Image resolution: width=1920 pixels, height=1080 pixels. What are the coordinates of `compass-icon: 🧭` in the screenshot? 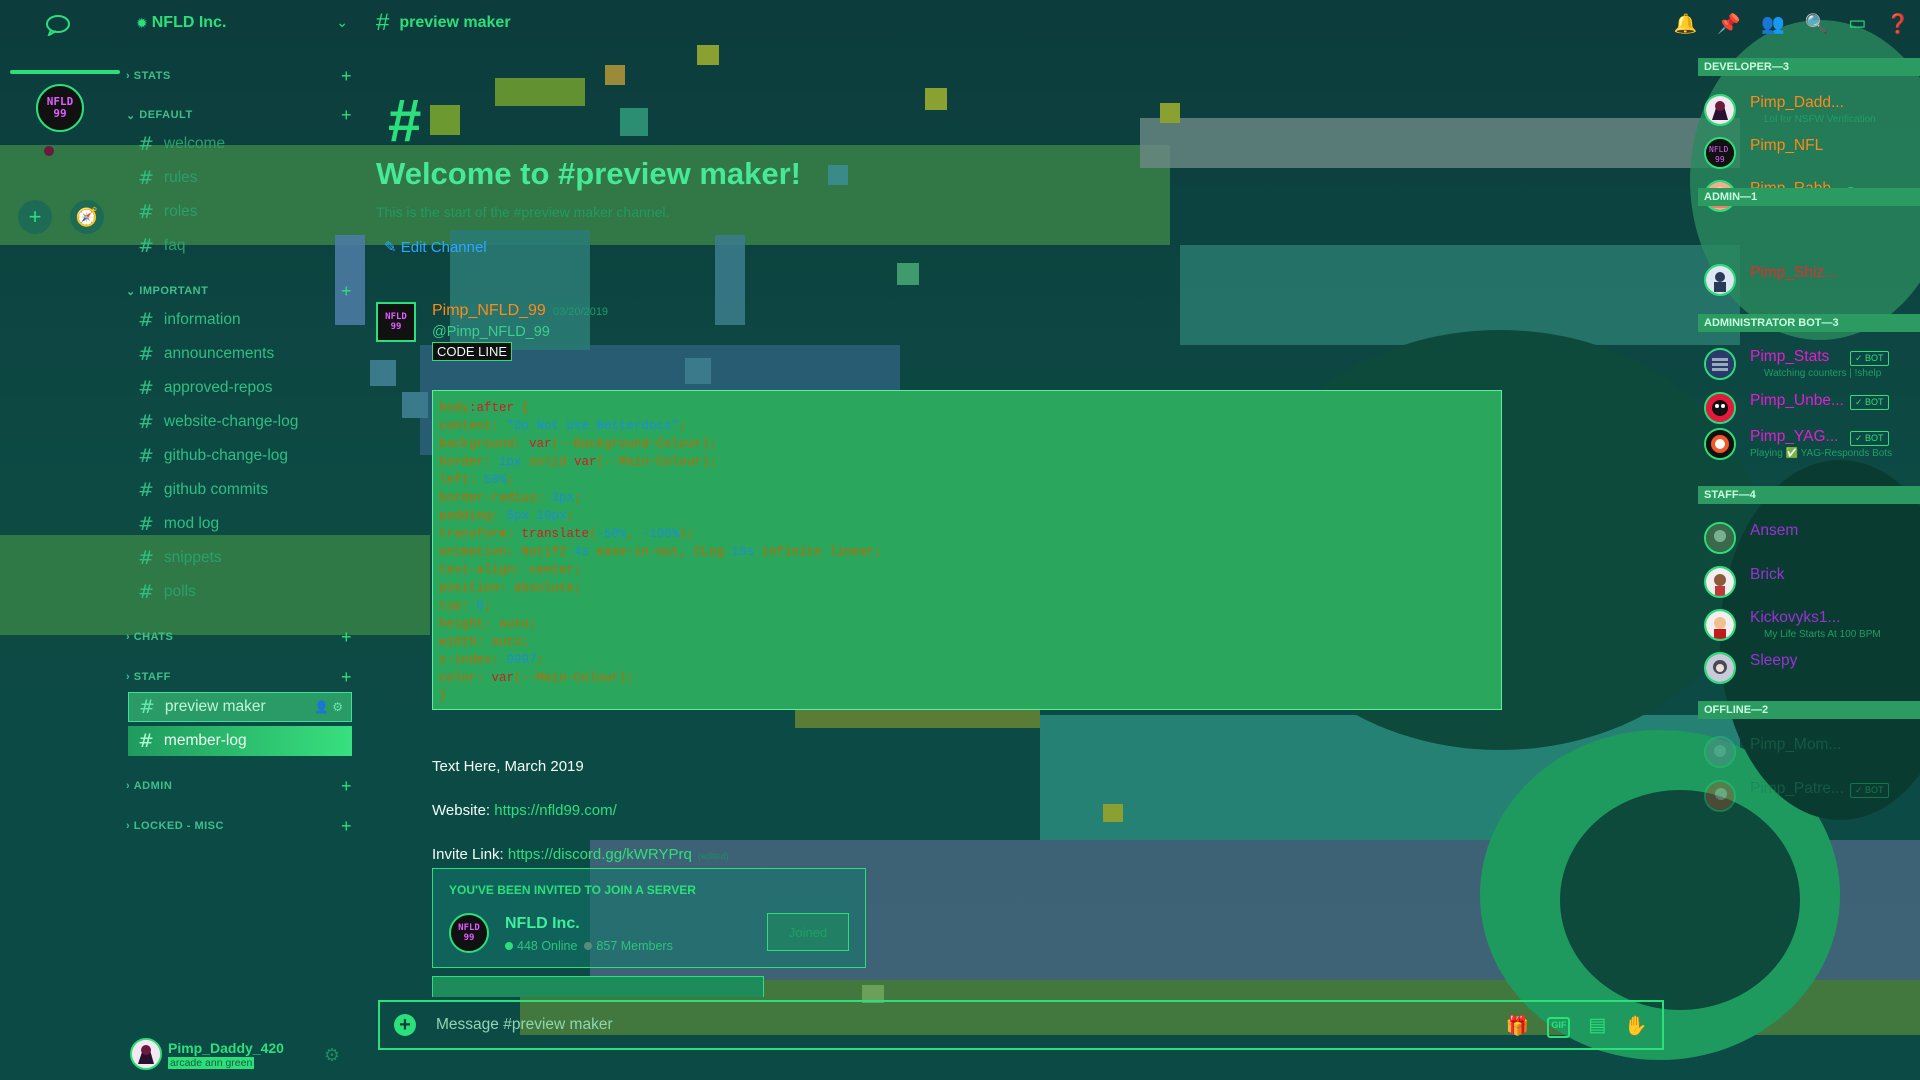 It's located at (87, 216).